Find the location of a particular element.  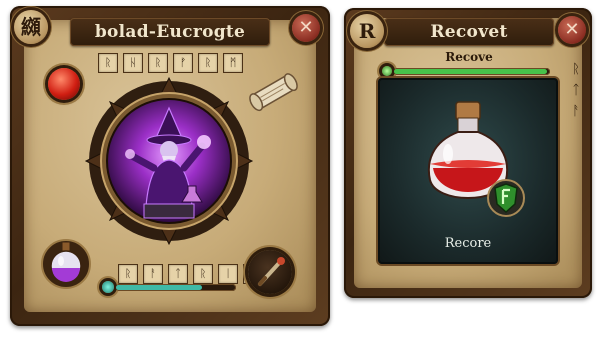

green-shield-icon is located at coordinates (506, 198).